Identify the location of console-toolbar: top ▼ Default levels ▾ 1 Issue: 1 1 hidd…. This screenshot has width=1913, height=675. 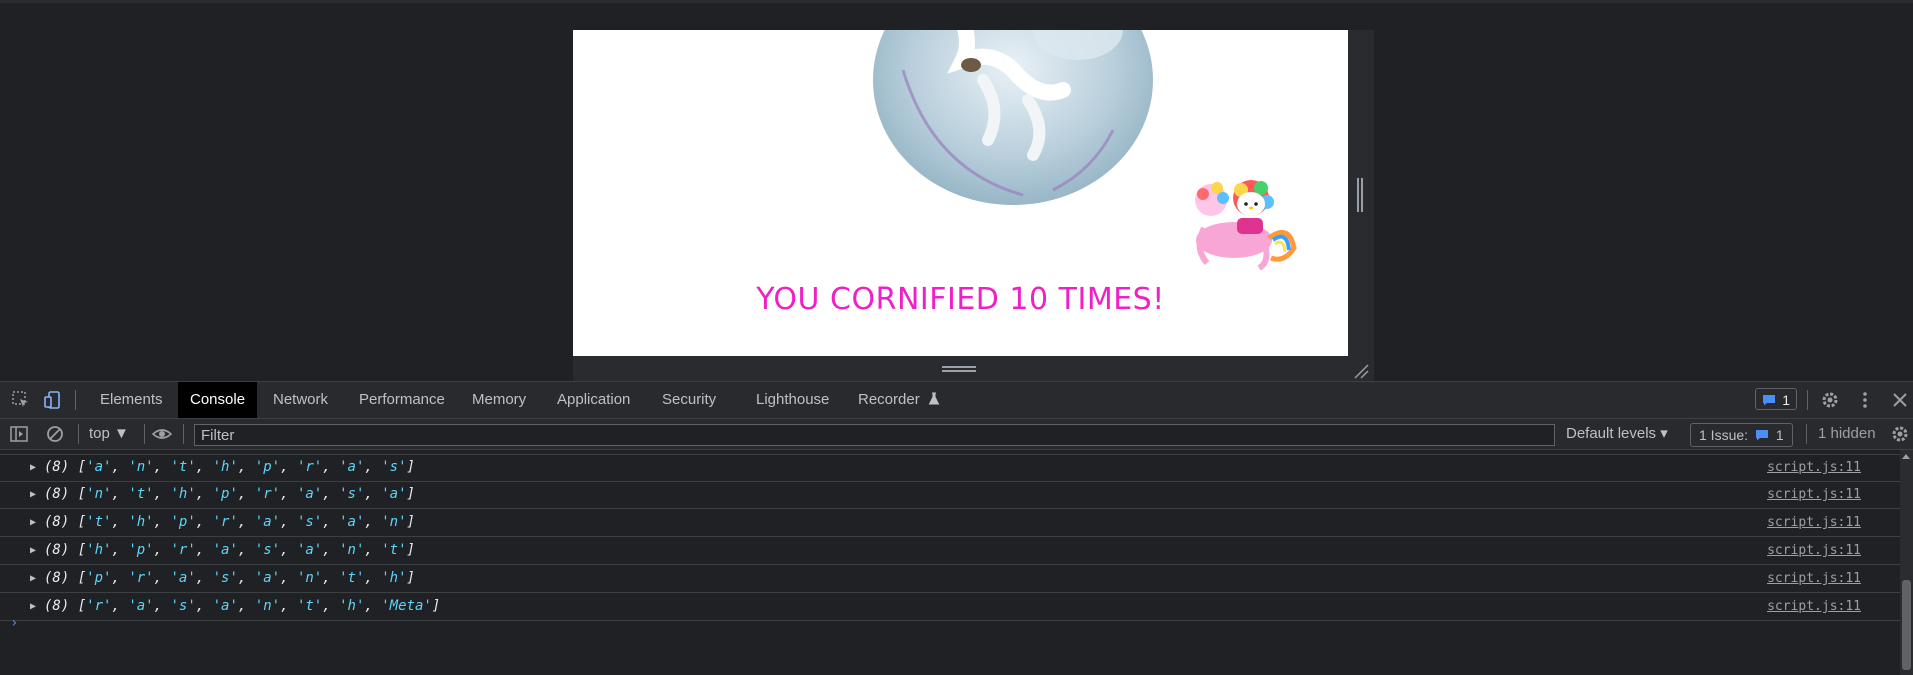
(956, 434).